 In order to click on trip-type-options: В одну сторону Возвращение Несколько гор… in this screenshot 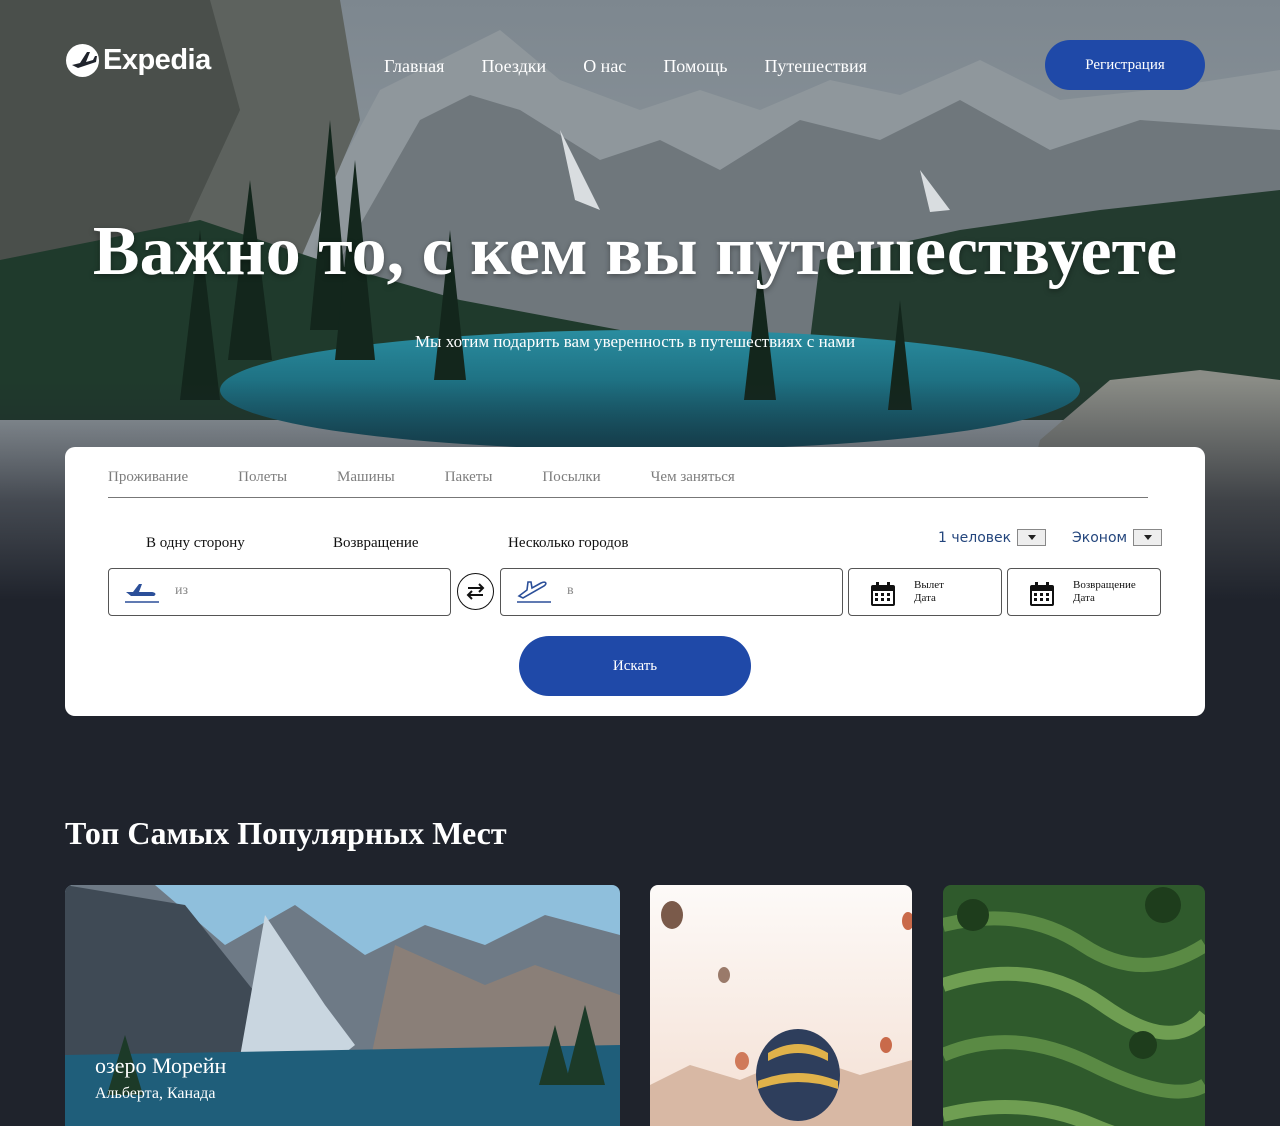, I will do `click(387, 543)`.